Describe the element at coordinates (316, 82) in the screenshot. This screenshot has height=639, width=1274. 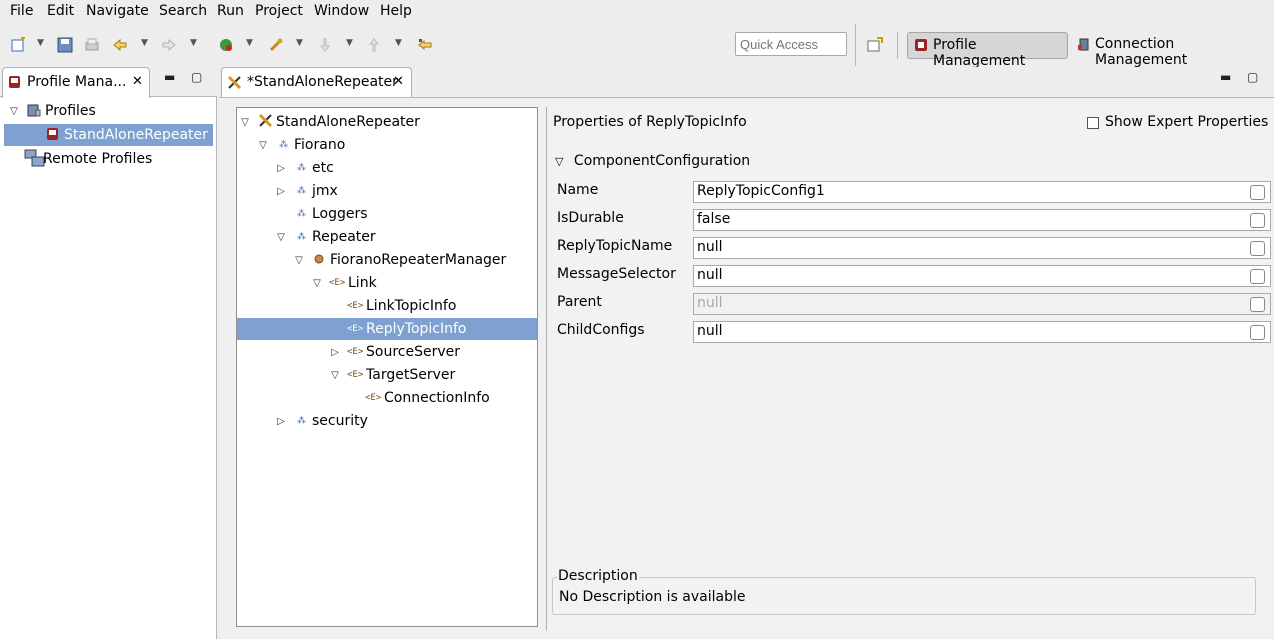
I see `tab-standalone-repeater: *StandAloneRepeater ✕` at that location.